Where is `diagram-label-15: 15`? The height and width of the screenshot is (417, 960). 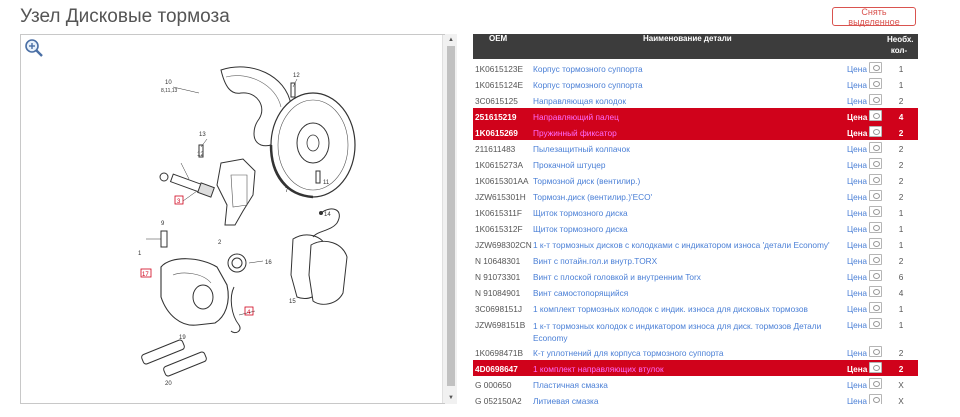 diagram-label-15: 15 is located at coordinates (292, 302).